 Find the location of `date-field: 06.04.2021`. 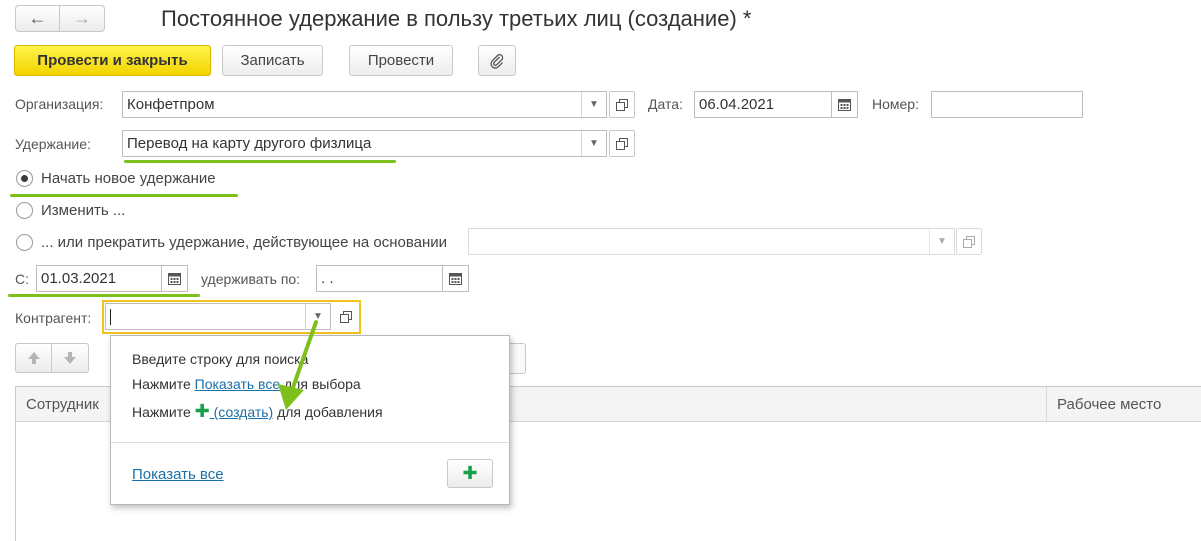

date-field: 06.04.2021 is located at coordinates (763, 104).